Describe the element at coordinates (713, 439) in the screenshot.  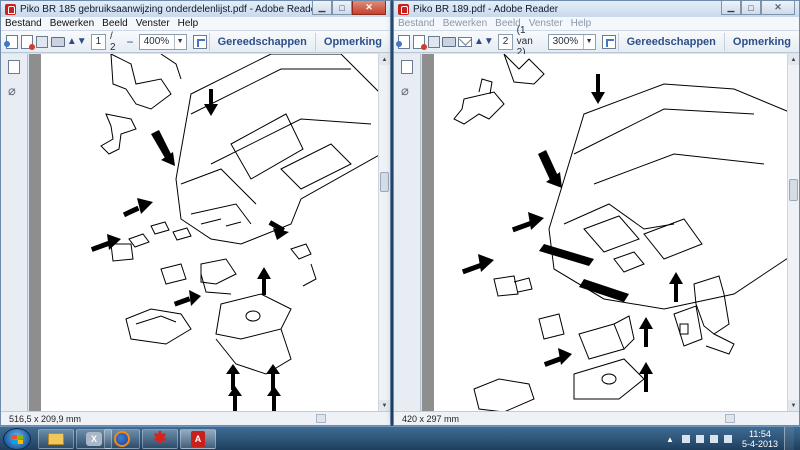
I see `network-icon` at that location.